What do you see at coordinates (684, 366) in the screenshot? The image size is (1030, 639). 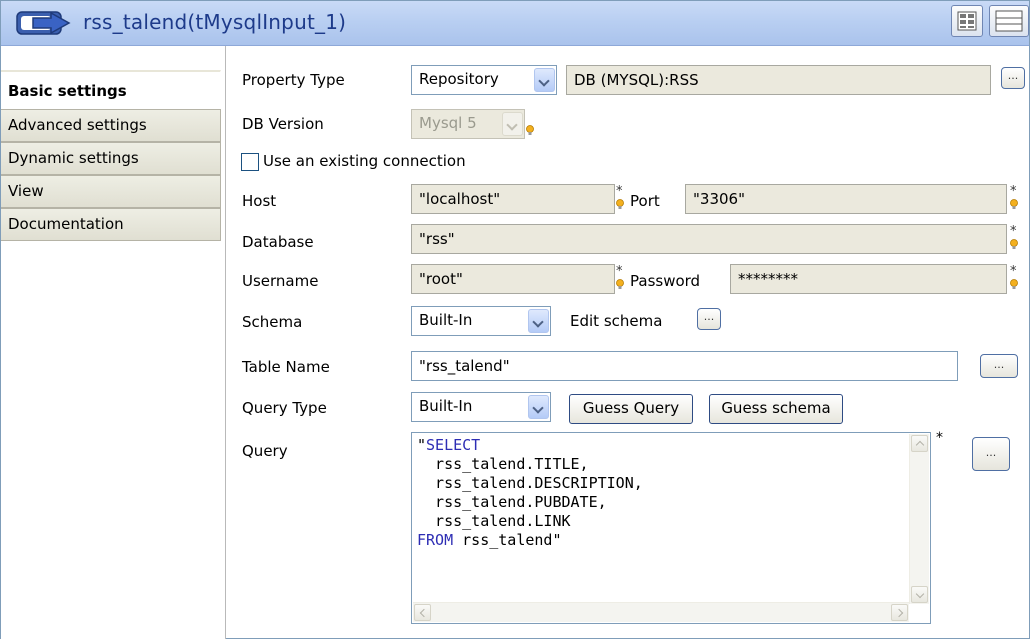 I see `table-name-field: "rss_talend"` at bounding box center [684, 366].